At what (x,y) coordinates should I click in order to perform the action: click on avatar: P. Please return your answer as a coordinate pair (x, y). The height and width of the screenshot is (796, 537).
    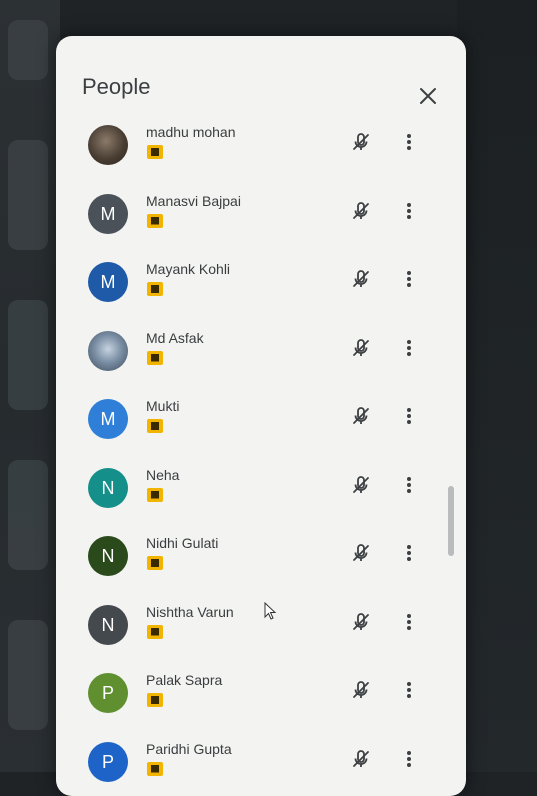
    Looking at the image, I should click on (108, 693).